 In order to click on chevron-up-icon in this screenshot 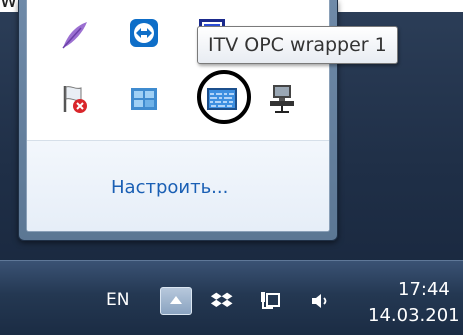, I will do `click(176, 300)`.